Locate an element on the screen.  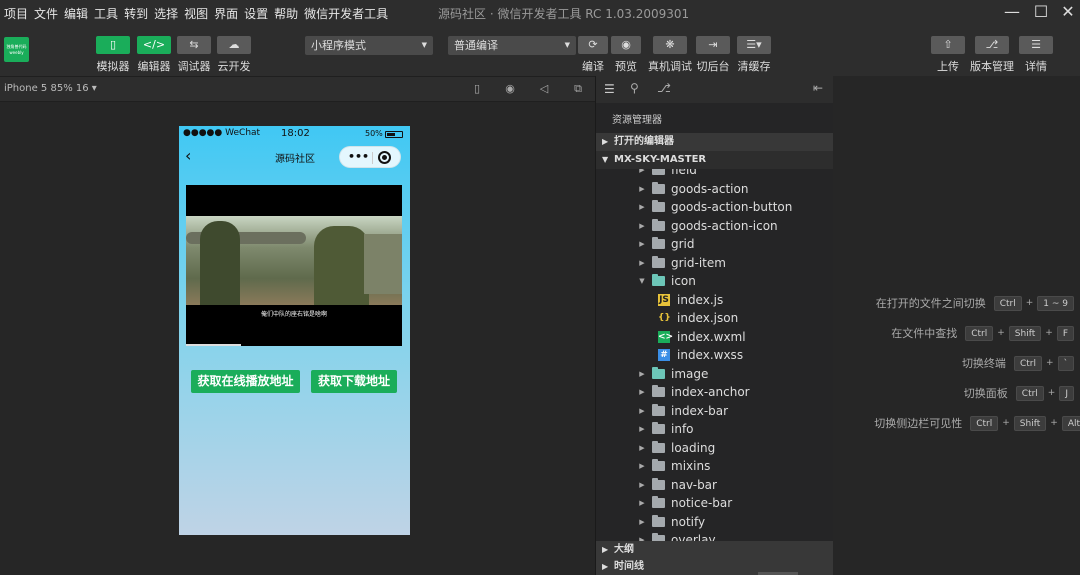
close-icon: ✕ is located at coordinates (1067, 13).